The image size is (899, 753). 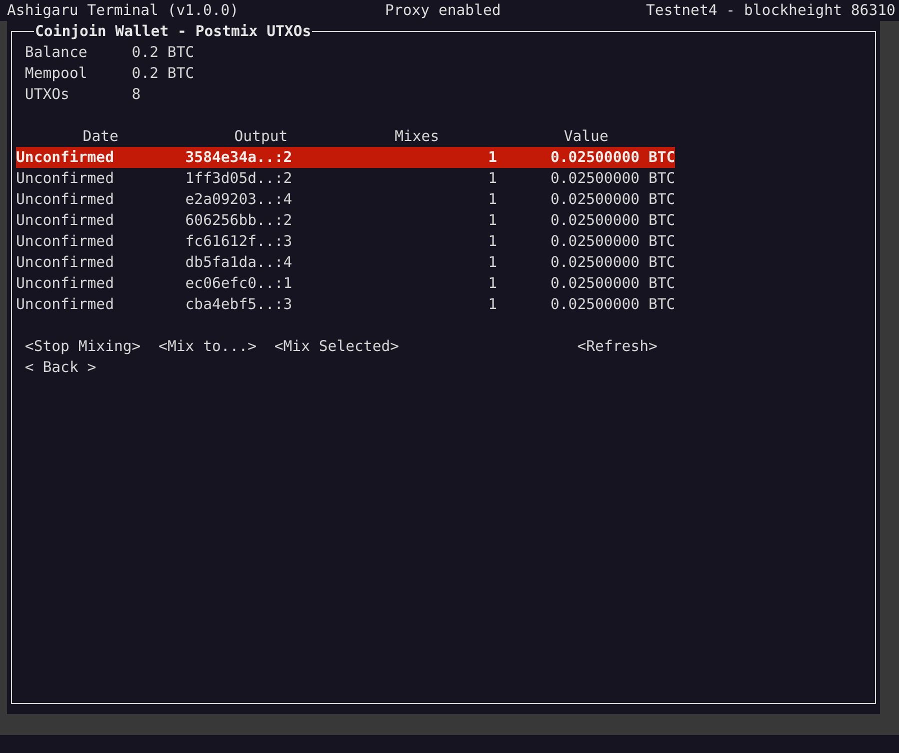 I want to click on summary-label: UTXOs, so click(x=47, y=95).